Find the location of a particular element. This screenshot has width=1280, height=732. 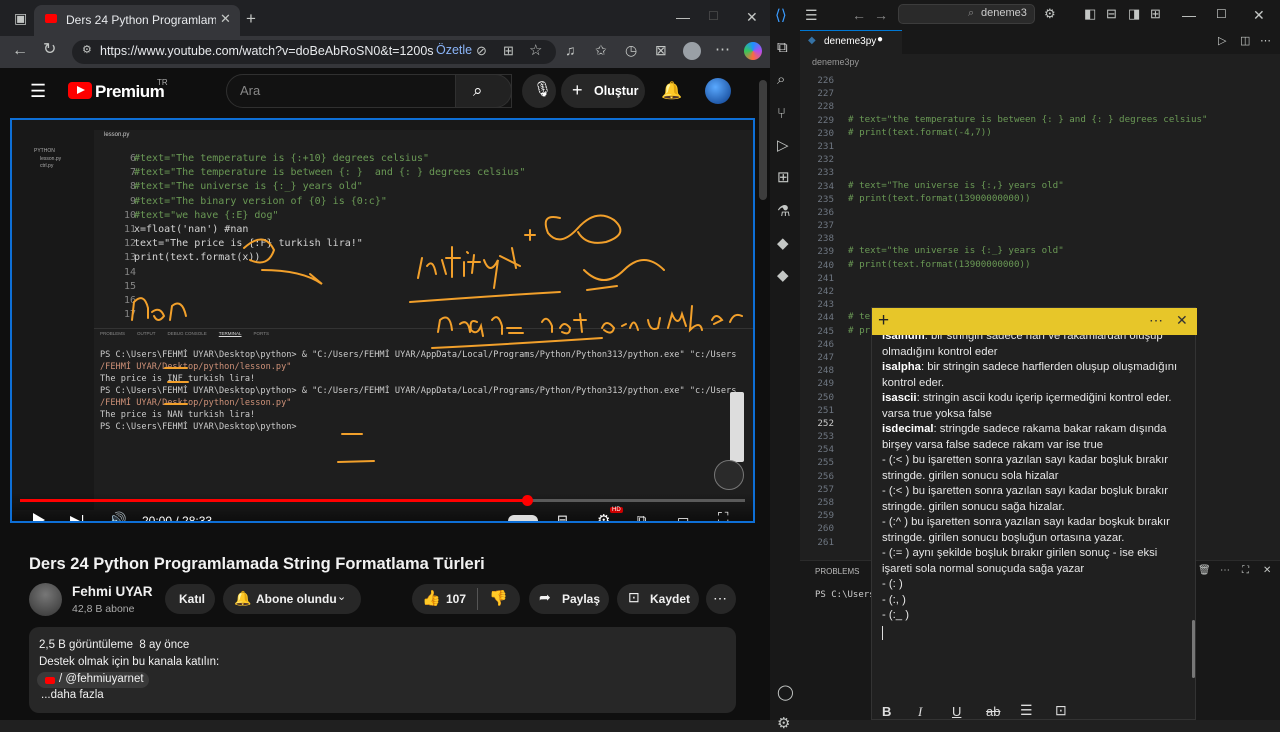

miniplayer-icon: ⧉ is located at coordinates (641, 516).